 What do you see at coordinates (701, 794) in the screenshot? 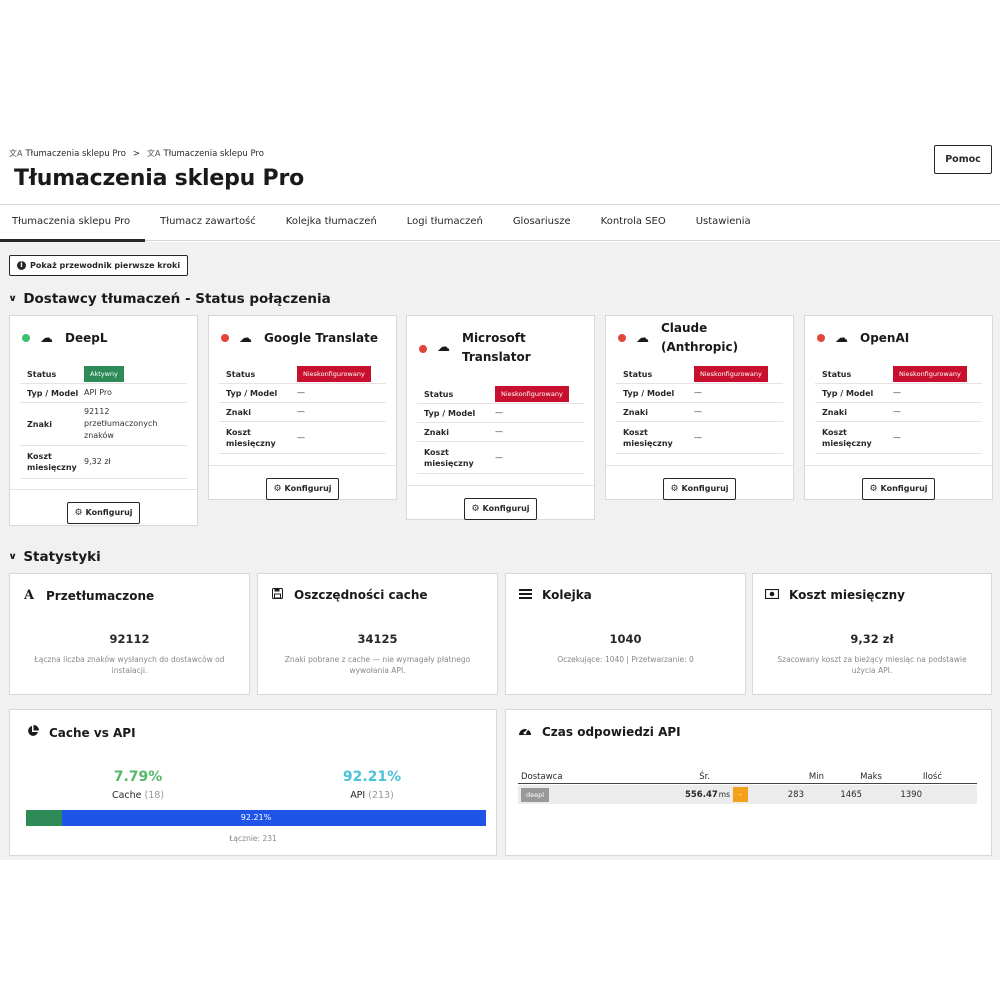
I see `avg-value: 556.47` at bounding box center [701, 794].